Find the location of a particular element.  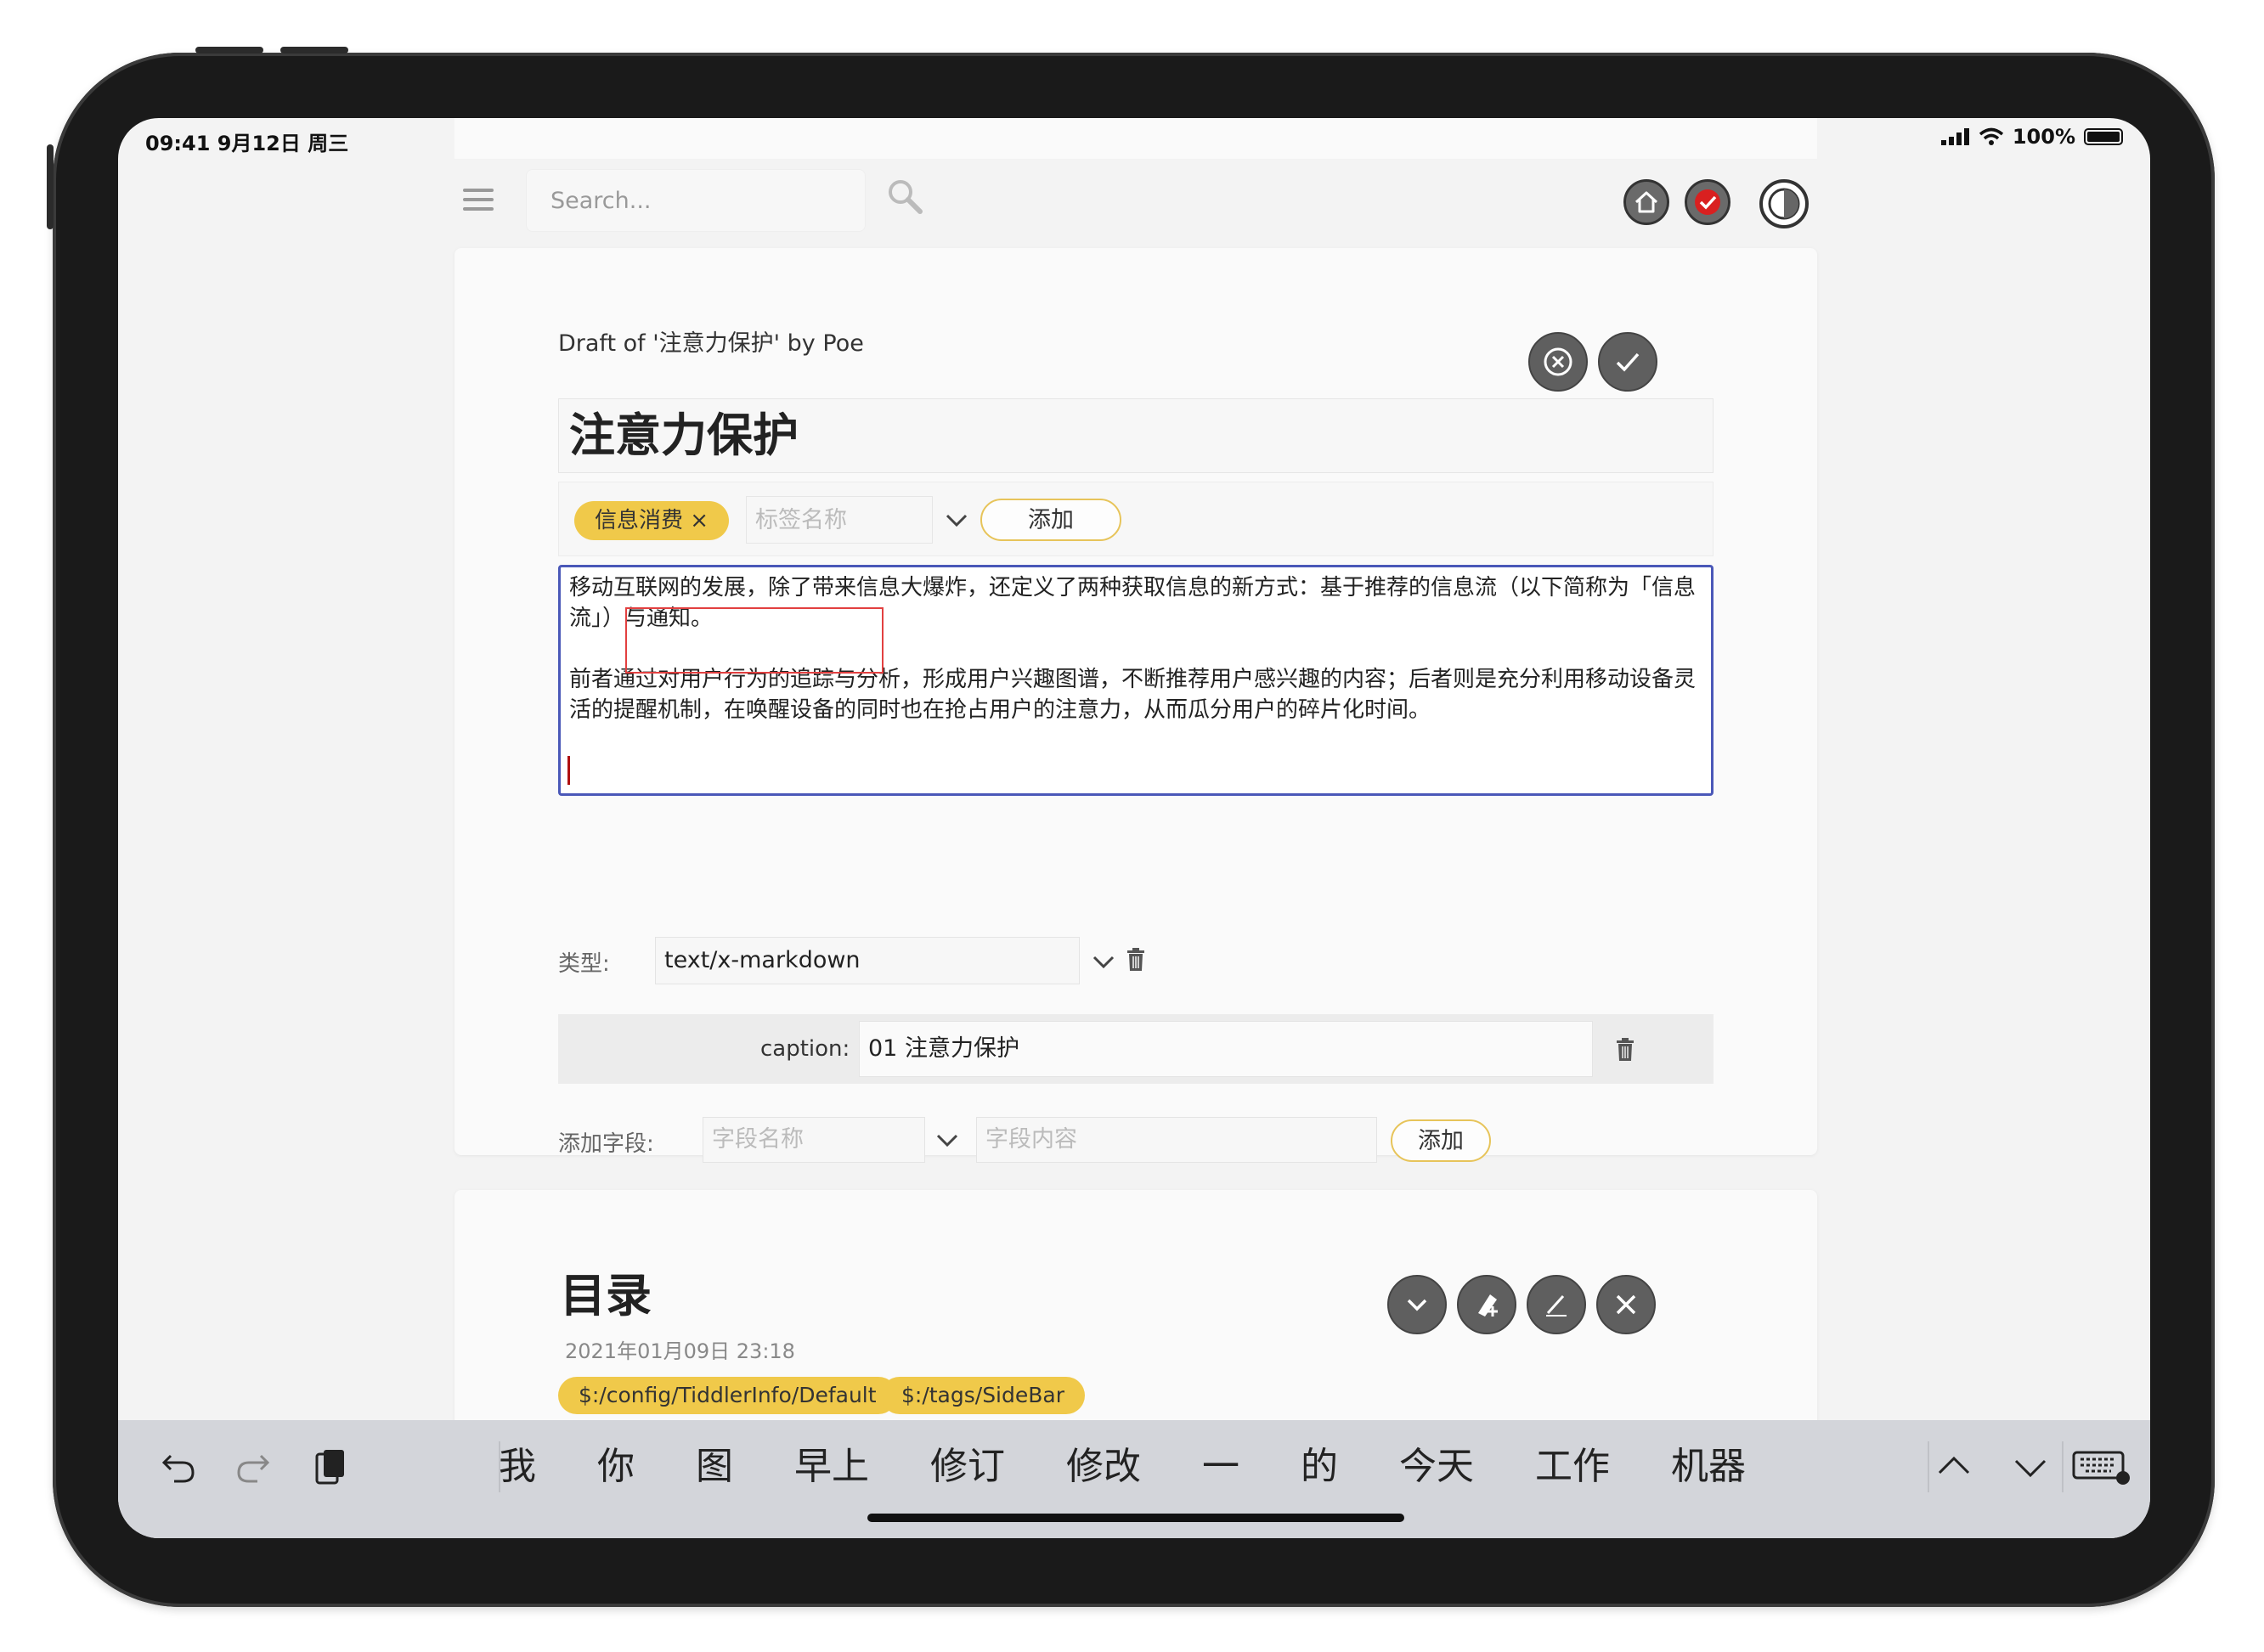

caption-label: caption: is located at coordinates (805, 1049).